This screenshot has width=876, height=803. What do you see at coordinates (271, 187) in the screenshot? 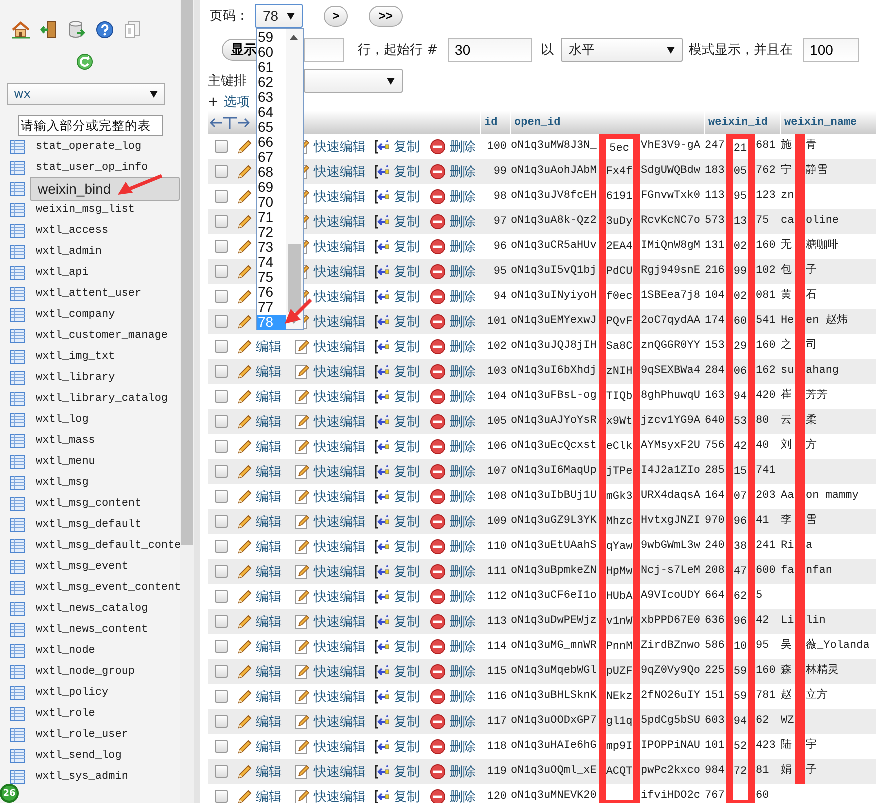
I see `page-option: 69` at bounding box center [271, 187].